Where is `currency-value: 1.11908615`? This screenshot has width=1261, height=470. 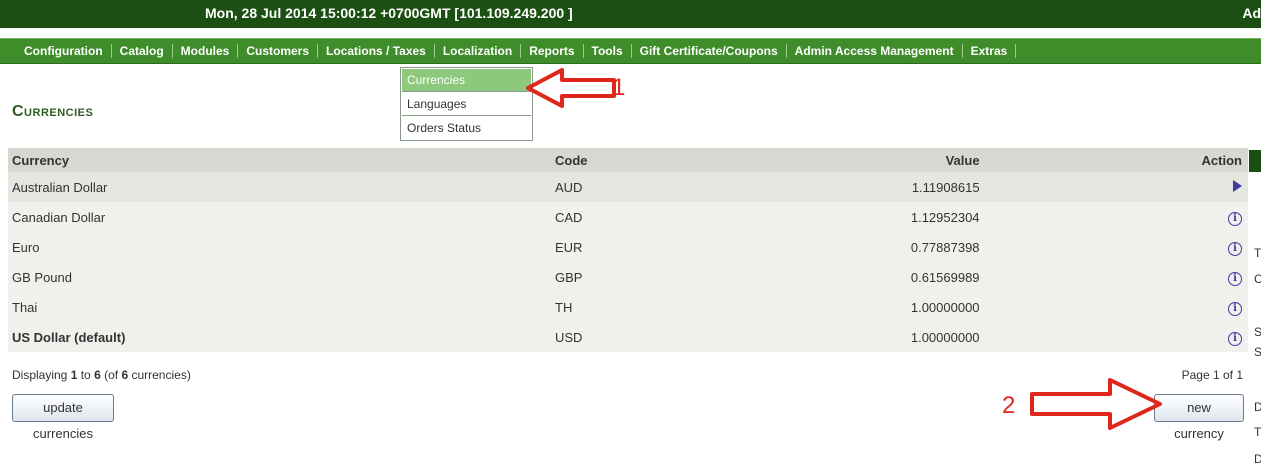
currency-value: 1.11908615 is located at coordinates (945, 187).